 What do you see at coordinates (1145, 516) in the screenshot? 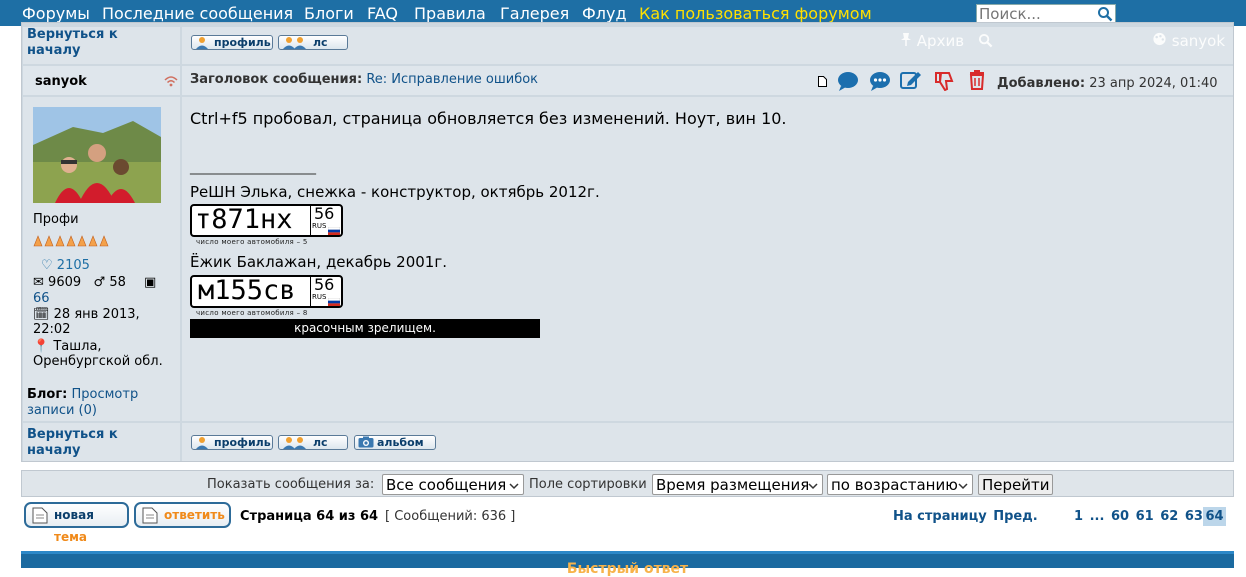
I see `page-link-61: 61` at bounding box center [1145, 516].